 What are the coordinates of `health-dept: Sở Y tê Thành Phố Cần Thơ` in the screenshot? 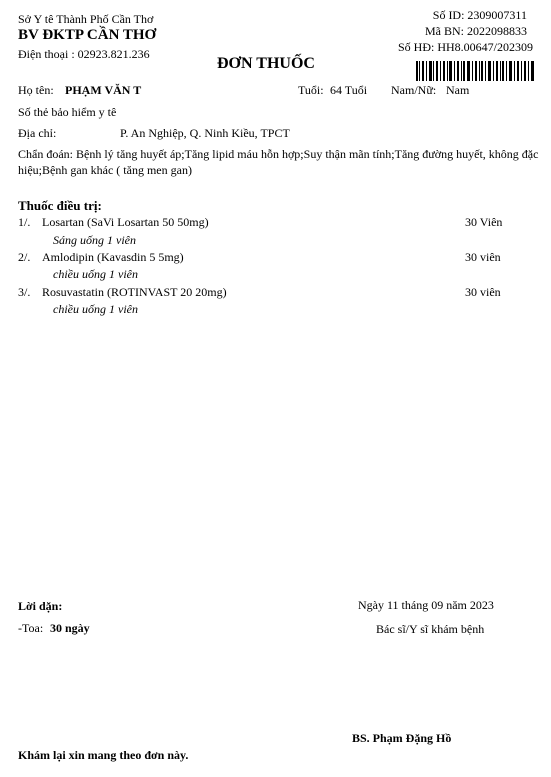 It's located at (86, 19).